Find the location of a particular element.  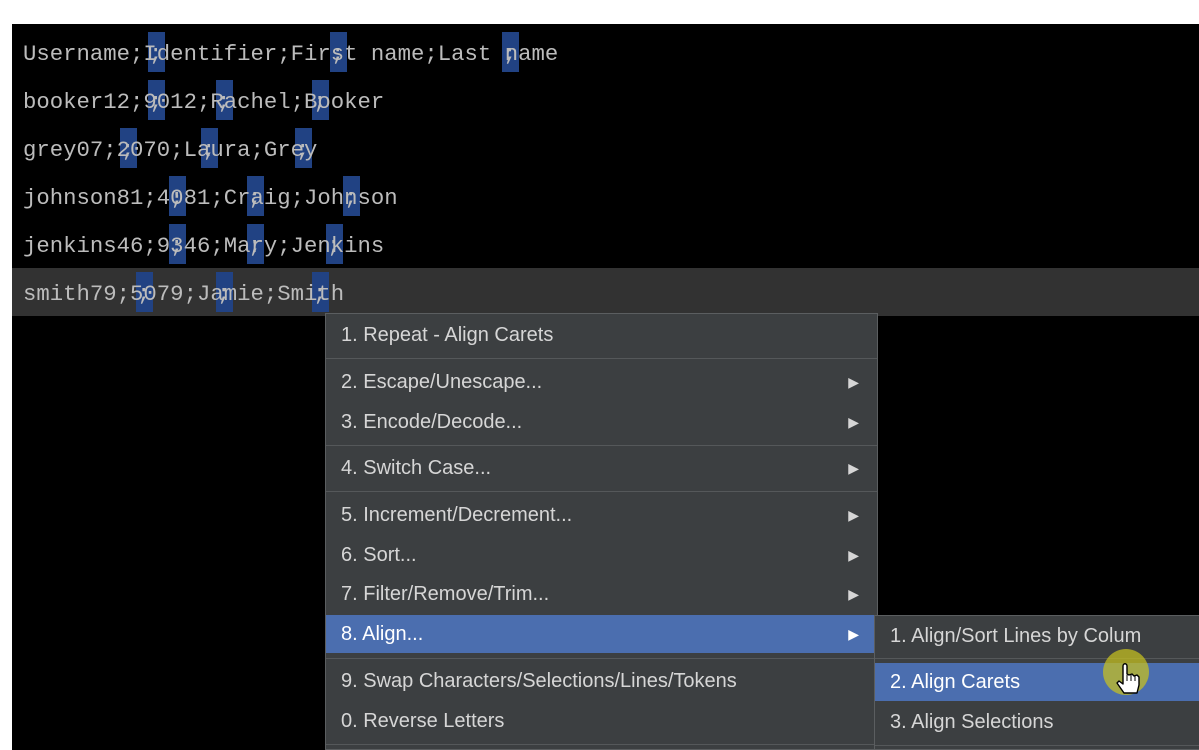

menu-item-label: 1. Align/Sort Lines by Colum is located at coordinates (1016, 636).